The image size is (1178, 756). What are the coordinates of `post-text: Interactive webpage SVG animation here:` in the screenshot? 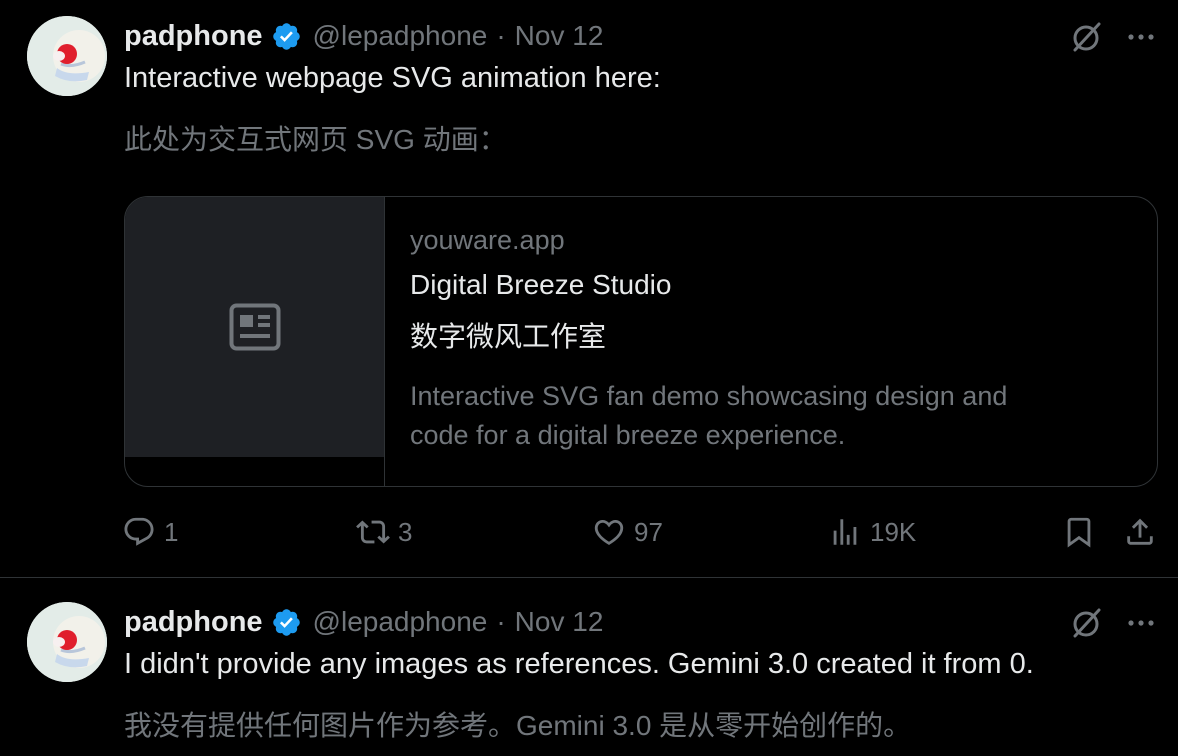 It's located at (392, 78).